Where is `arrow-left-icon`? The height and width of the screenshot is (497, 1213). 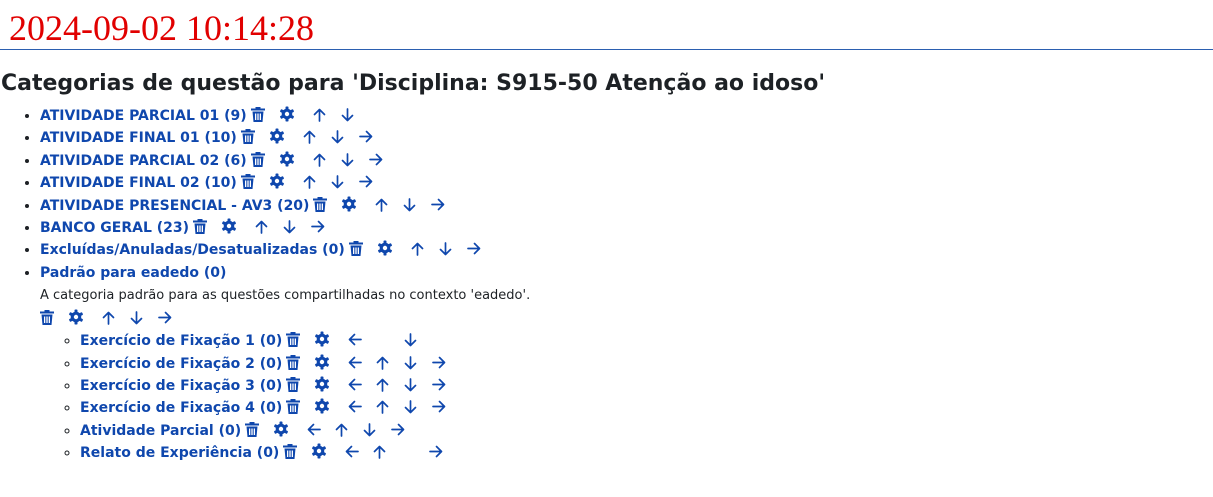
arrow-left-icon is located at coordinates (352, 451).